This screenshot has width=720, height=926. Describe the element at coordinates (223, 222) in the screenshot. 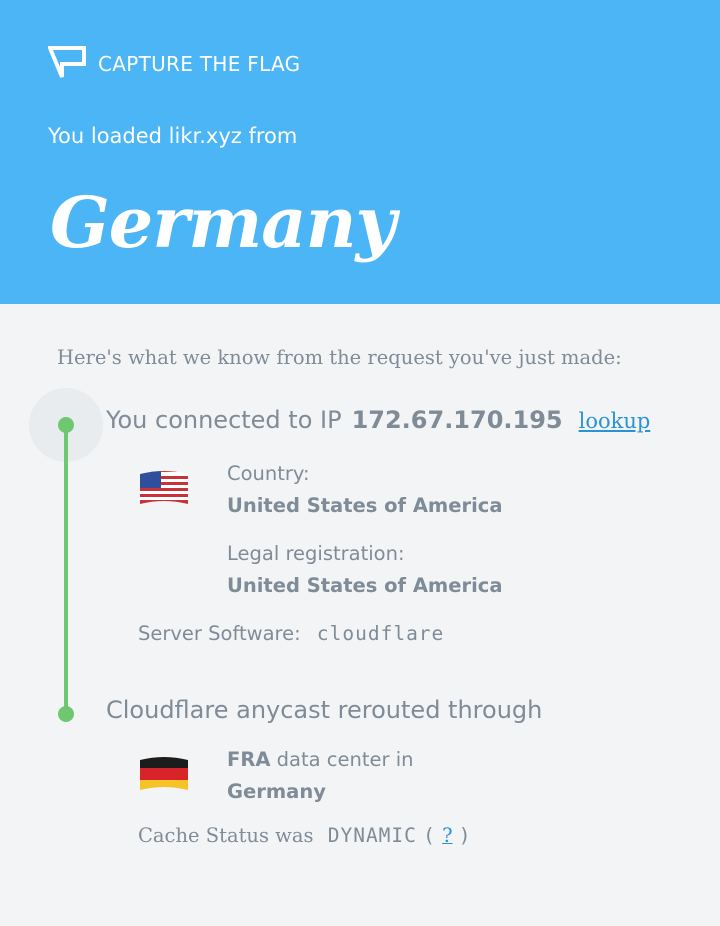

I see `detected-country-title: Germany` at that location.